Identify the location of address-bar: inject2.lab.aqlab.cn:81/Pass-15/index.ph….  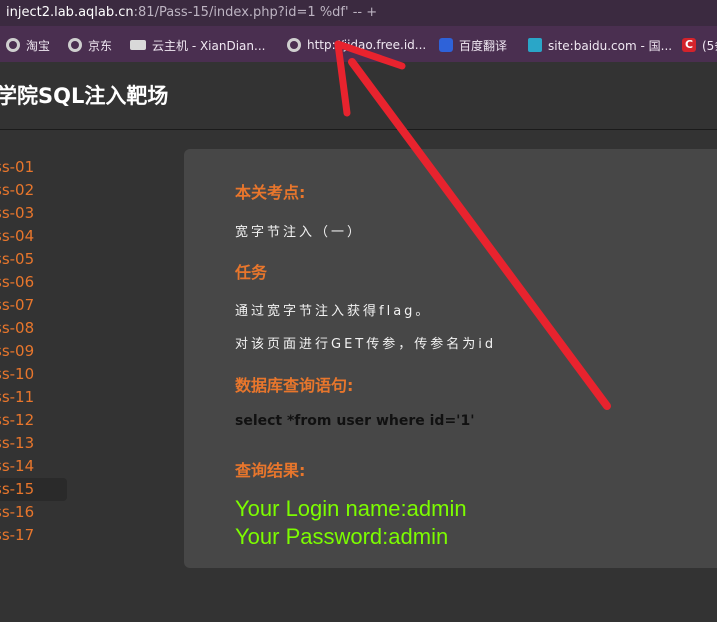
(358, 13).